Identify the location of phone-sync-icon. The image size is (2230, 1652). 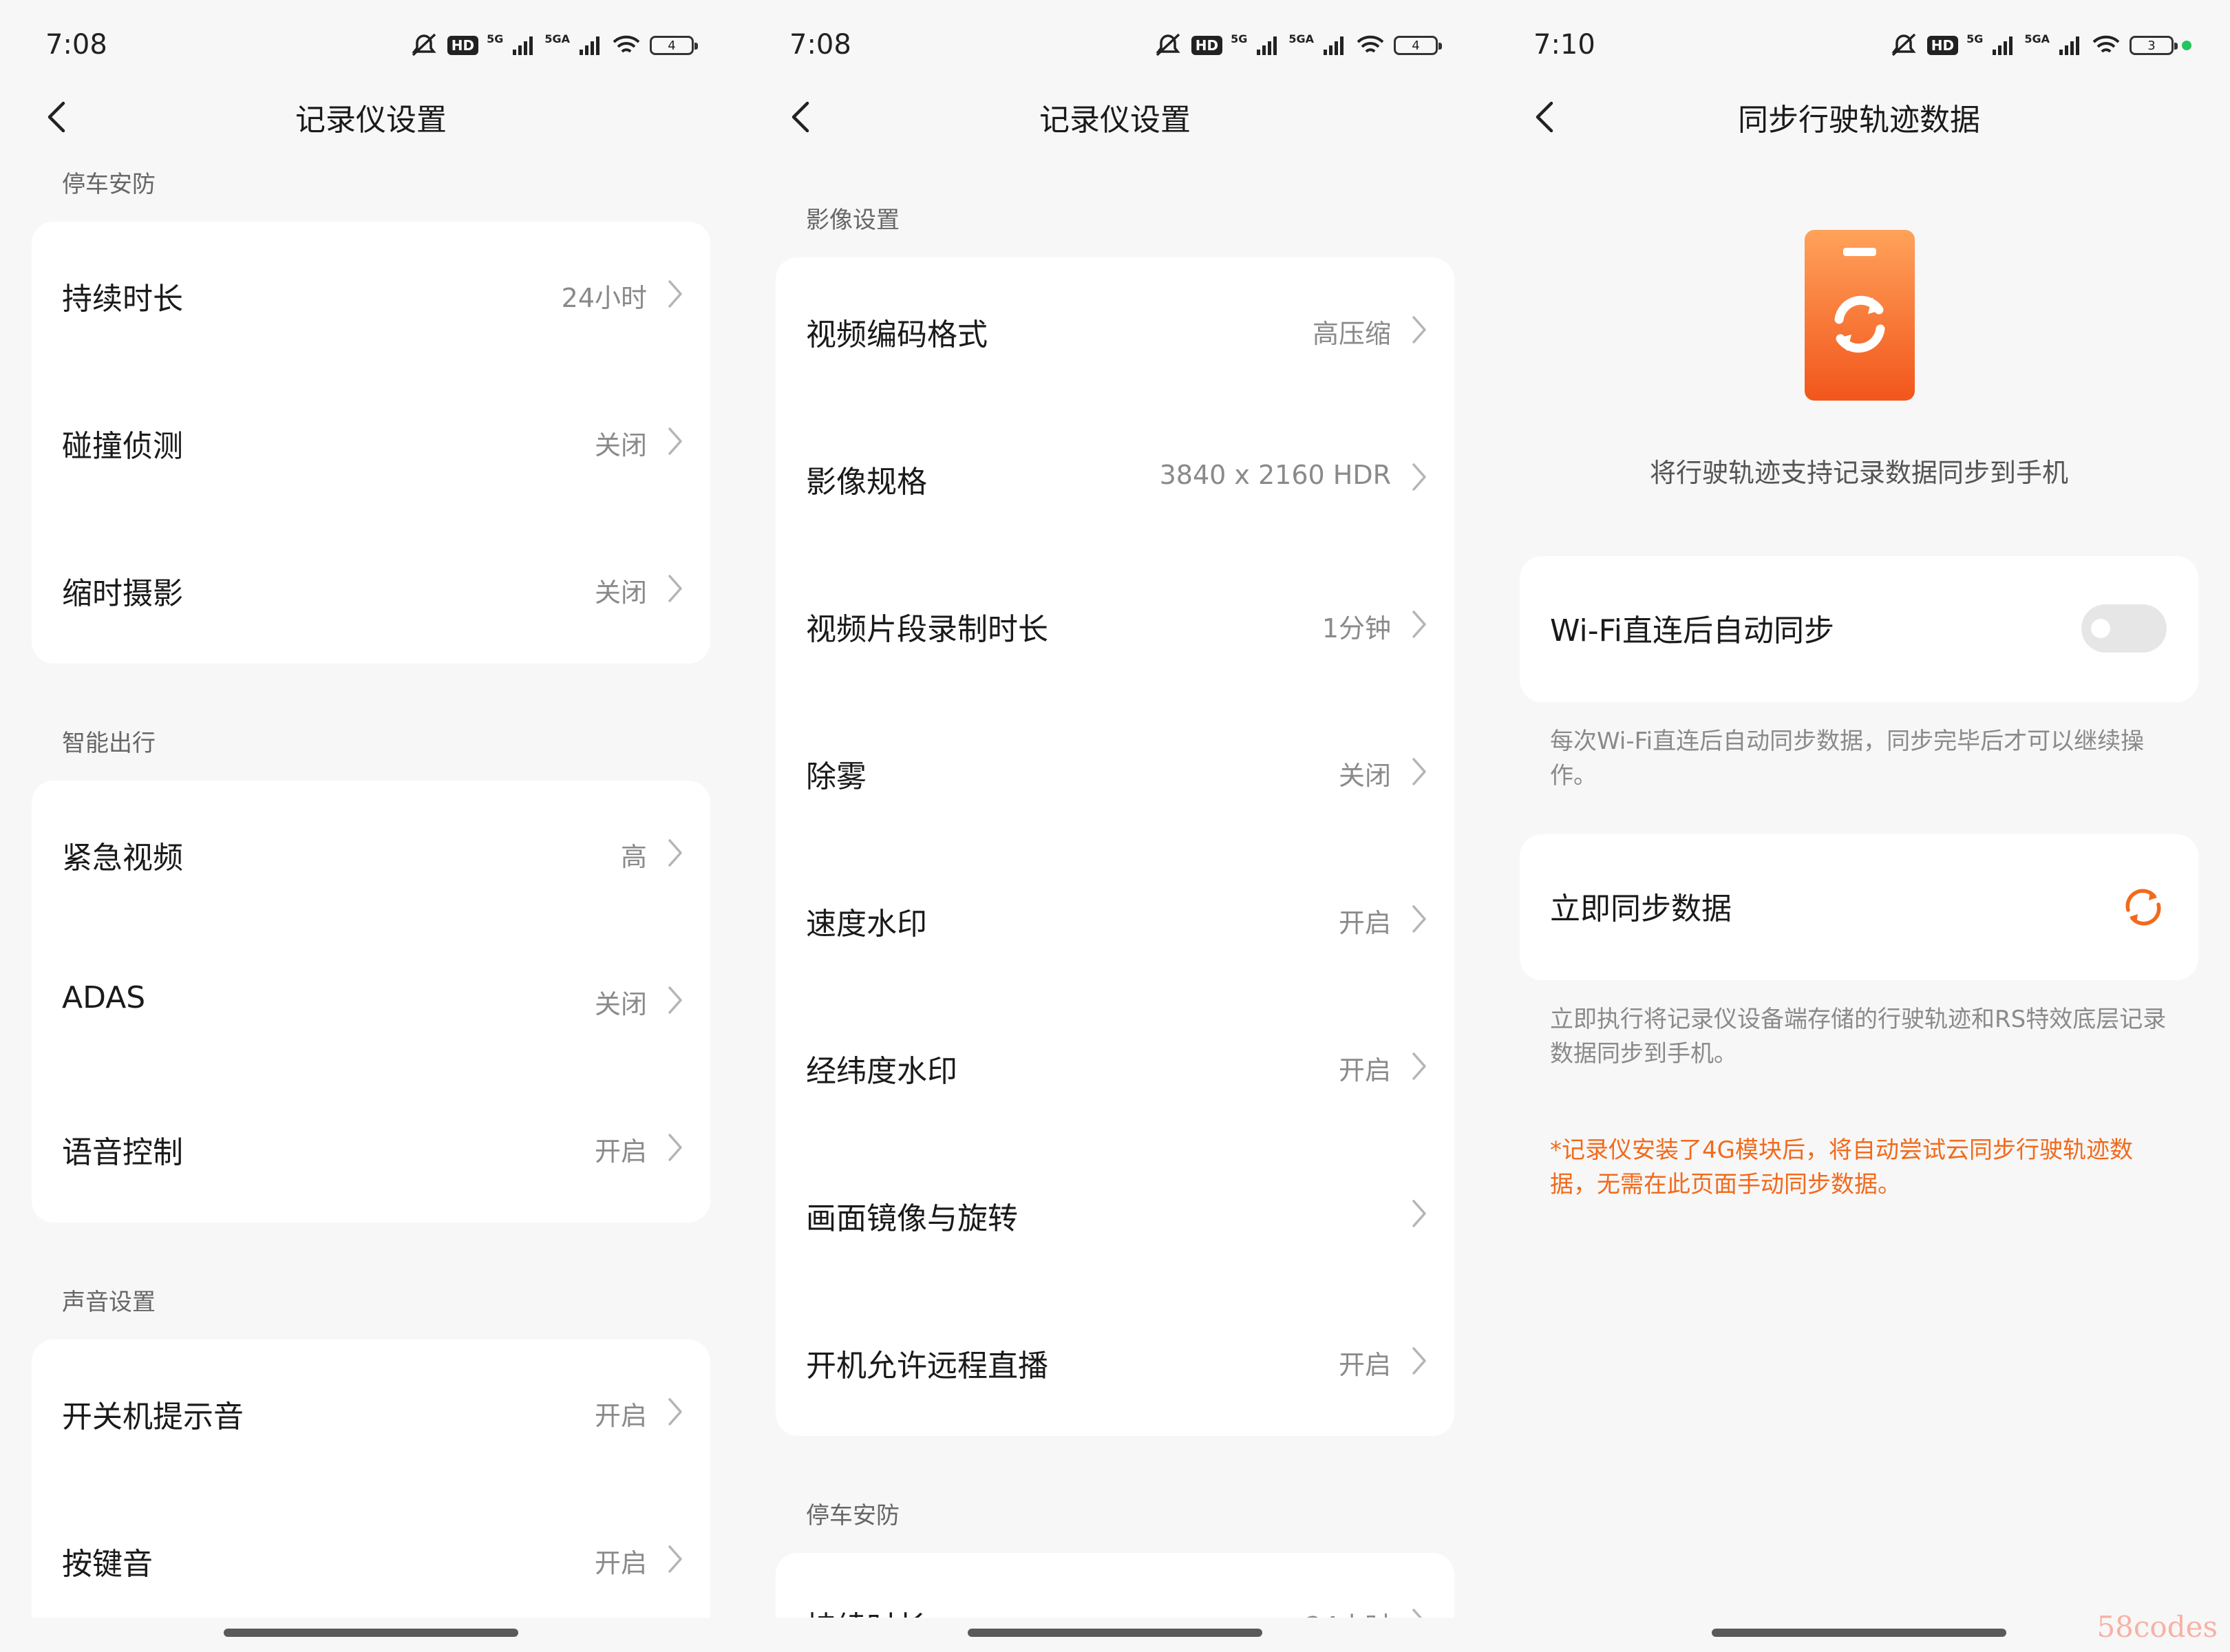
(1860, 315).